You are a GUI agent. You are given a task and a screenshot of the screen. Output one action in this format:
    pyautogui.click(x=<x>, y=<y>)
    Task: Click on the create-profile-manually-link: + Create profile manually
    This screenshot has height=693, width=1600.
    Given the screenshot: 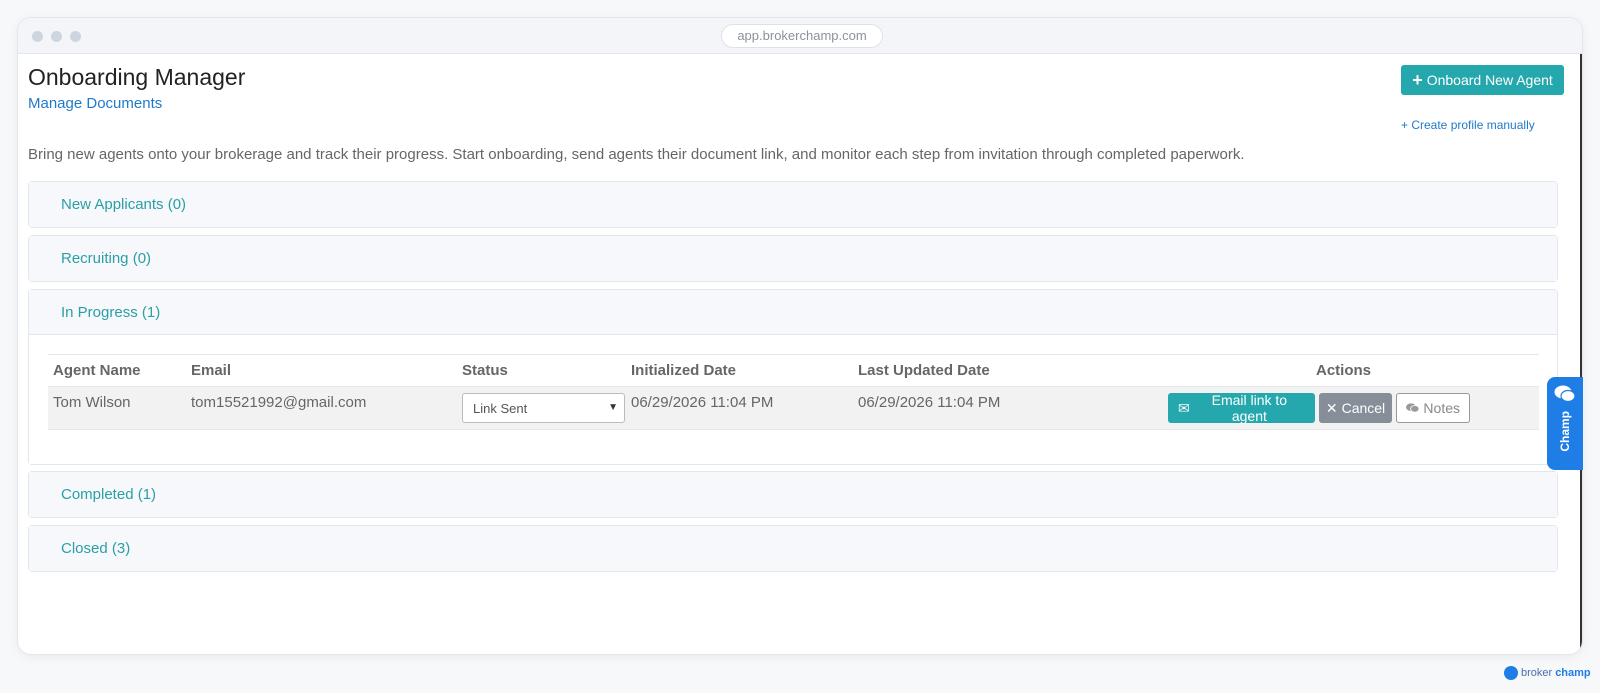 What is the action you would take?
    pyautogui.click(x=1468, y=125)
    